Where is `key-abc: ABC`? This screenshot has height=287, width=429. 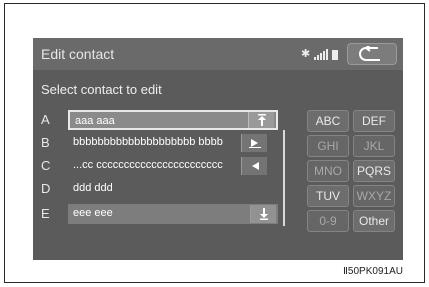 key-abc: ABC is located at coordinates (328, 121).